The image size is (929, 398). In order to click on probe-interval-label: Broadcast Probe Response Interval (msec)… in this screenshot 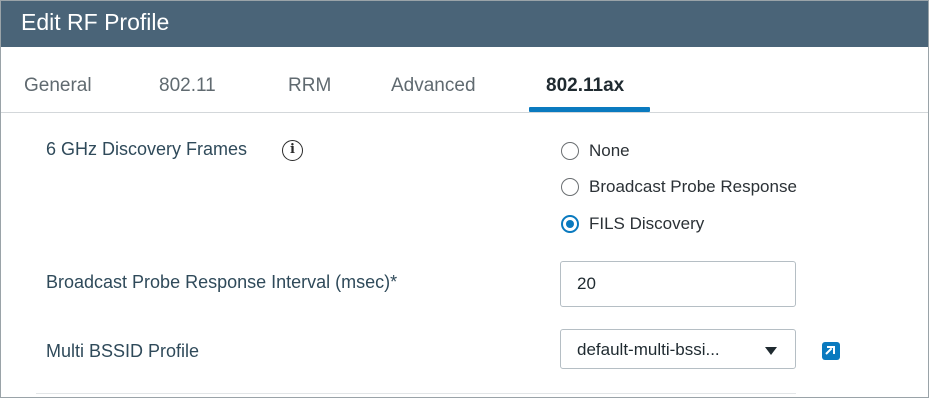, I will do `click(222, 282)`.